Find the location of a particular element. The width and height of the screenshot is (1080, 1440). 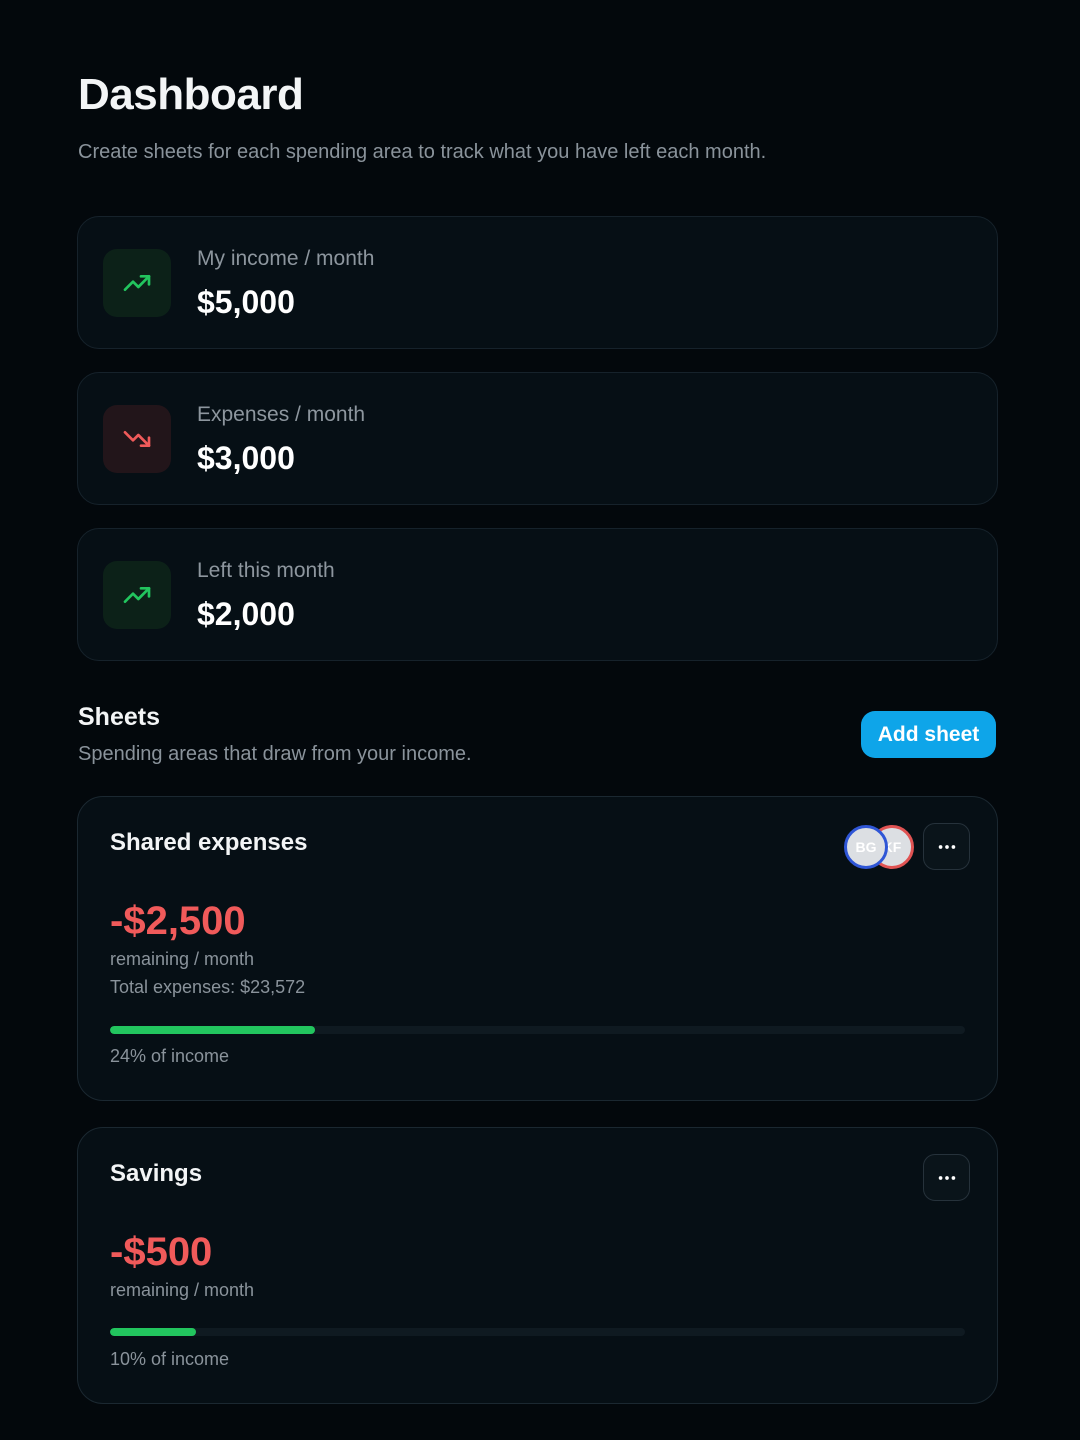

trending-down-icon is located at coordinates (137, 439).